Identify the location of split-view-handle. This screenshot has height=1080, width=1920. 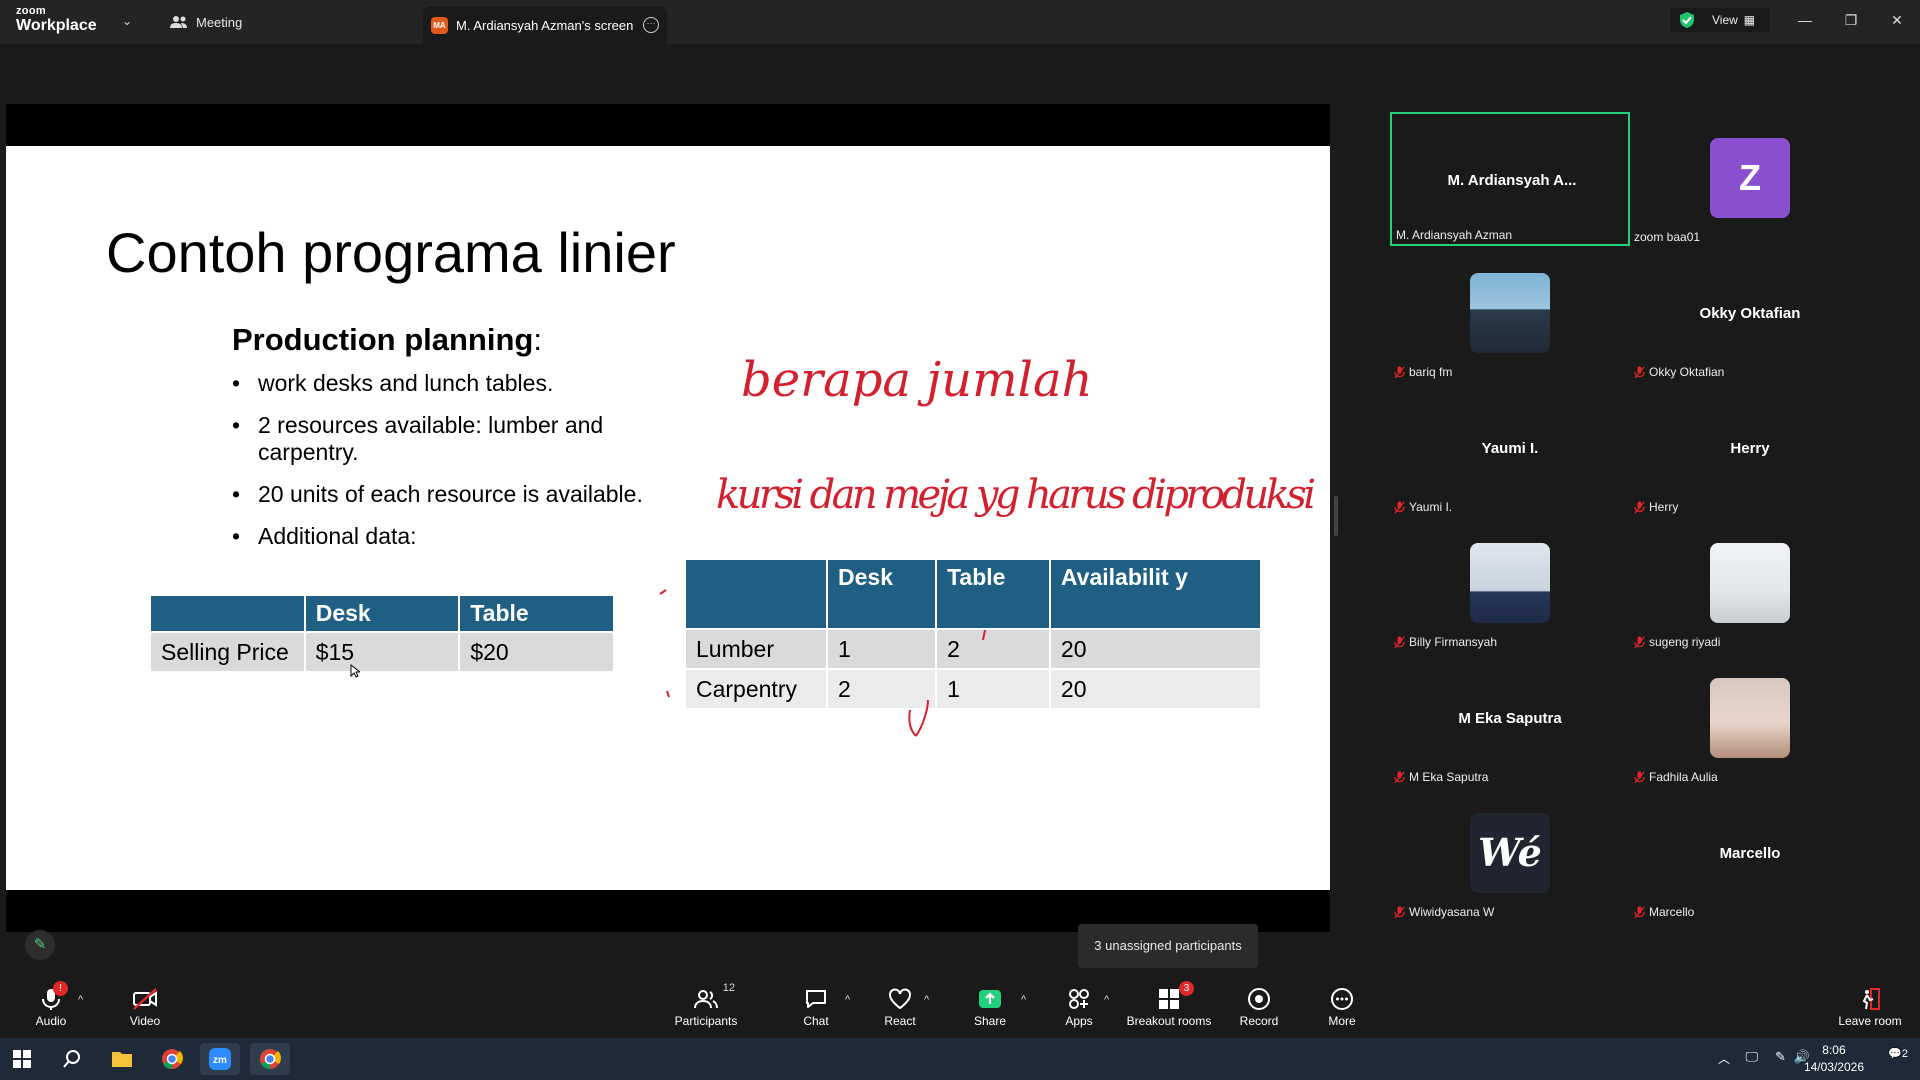
(1336, 516).